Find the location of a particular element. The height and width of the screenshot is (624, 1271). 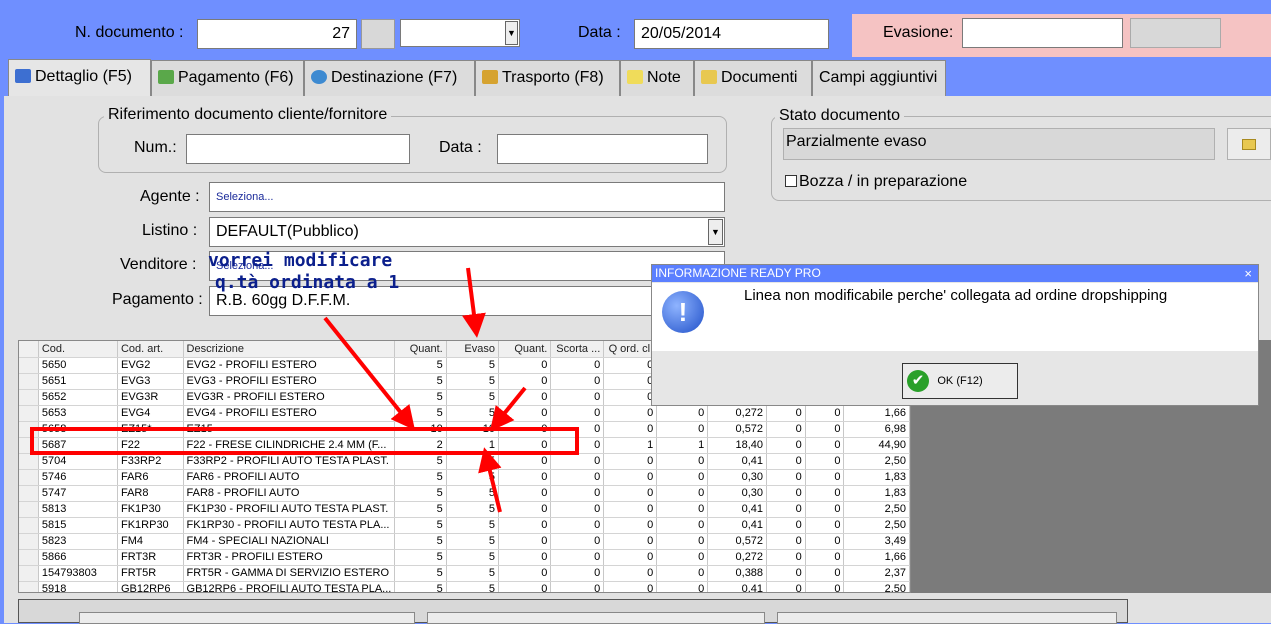

dialog-title: INFORMAZIONE READY PRO × is located at coordinates (955, 273).